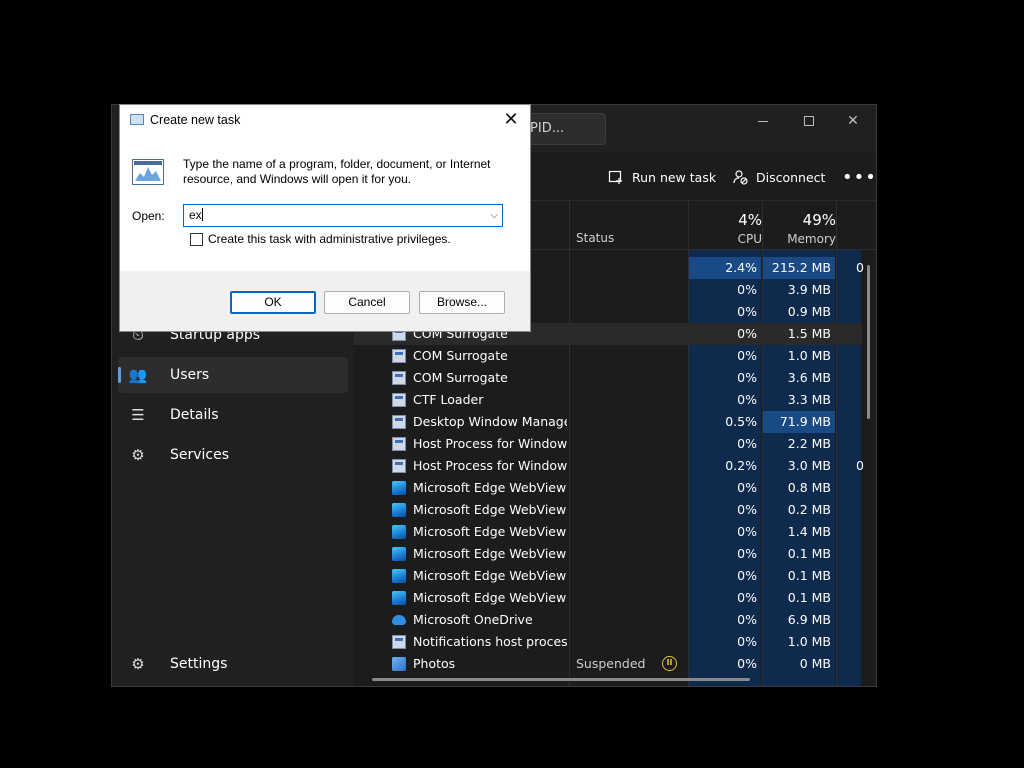 Image resolution: width=1024 pixels, height=768 pixels. What do you see at coordinates (343, 215) in the screenshot?
I see `open-combobox: ex ⌵` at bounding box center [343, 215].